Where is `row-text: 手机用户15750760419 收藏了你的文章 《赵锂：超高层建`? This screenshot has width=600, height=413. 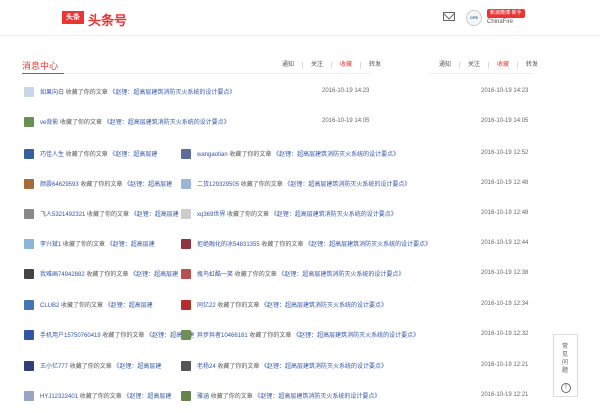 row-text: 手机用户15750760419 收藏了你的文章 《赵锂：超高层建 is located at coordinates (117, 336).